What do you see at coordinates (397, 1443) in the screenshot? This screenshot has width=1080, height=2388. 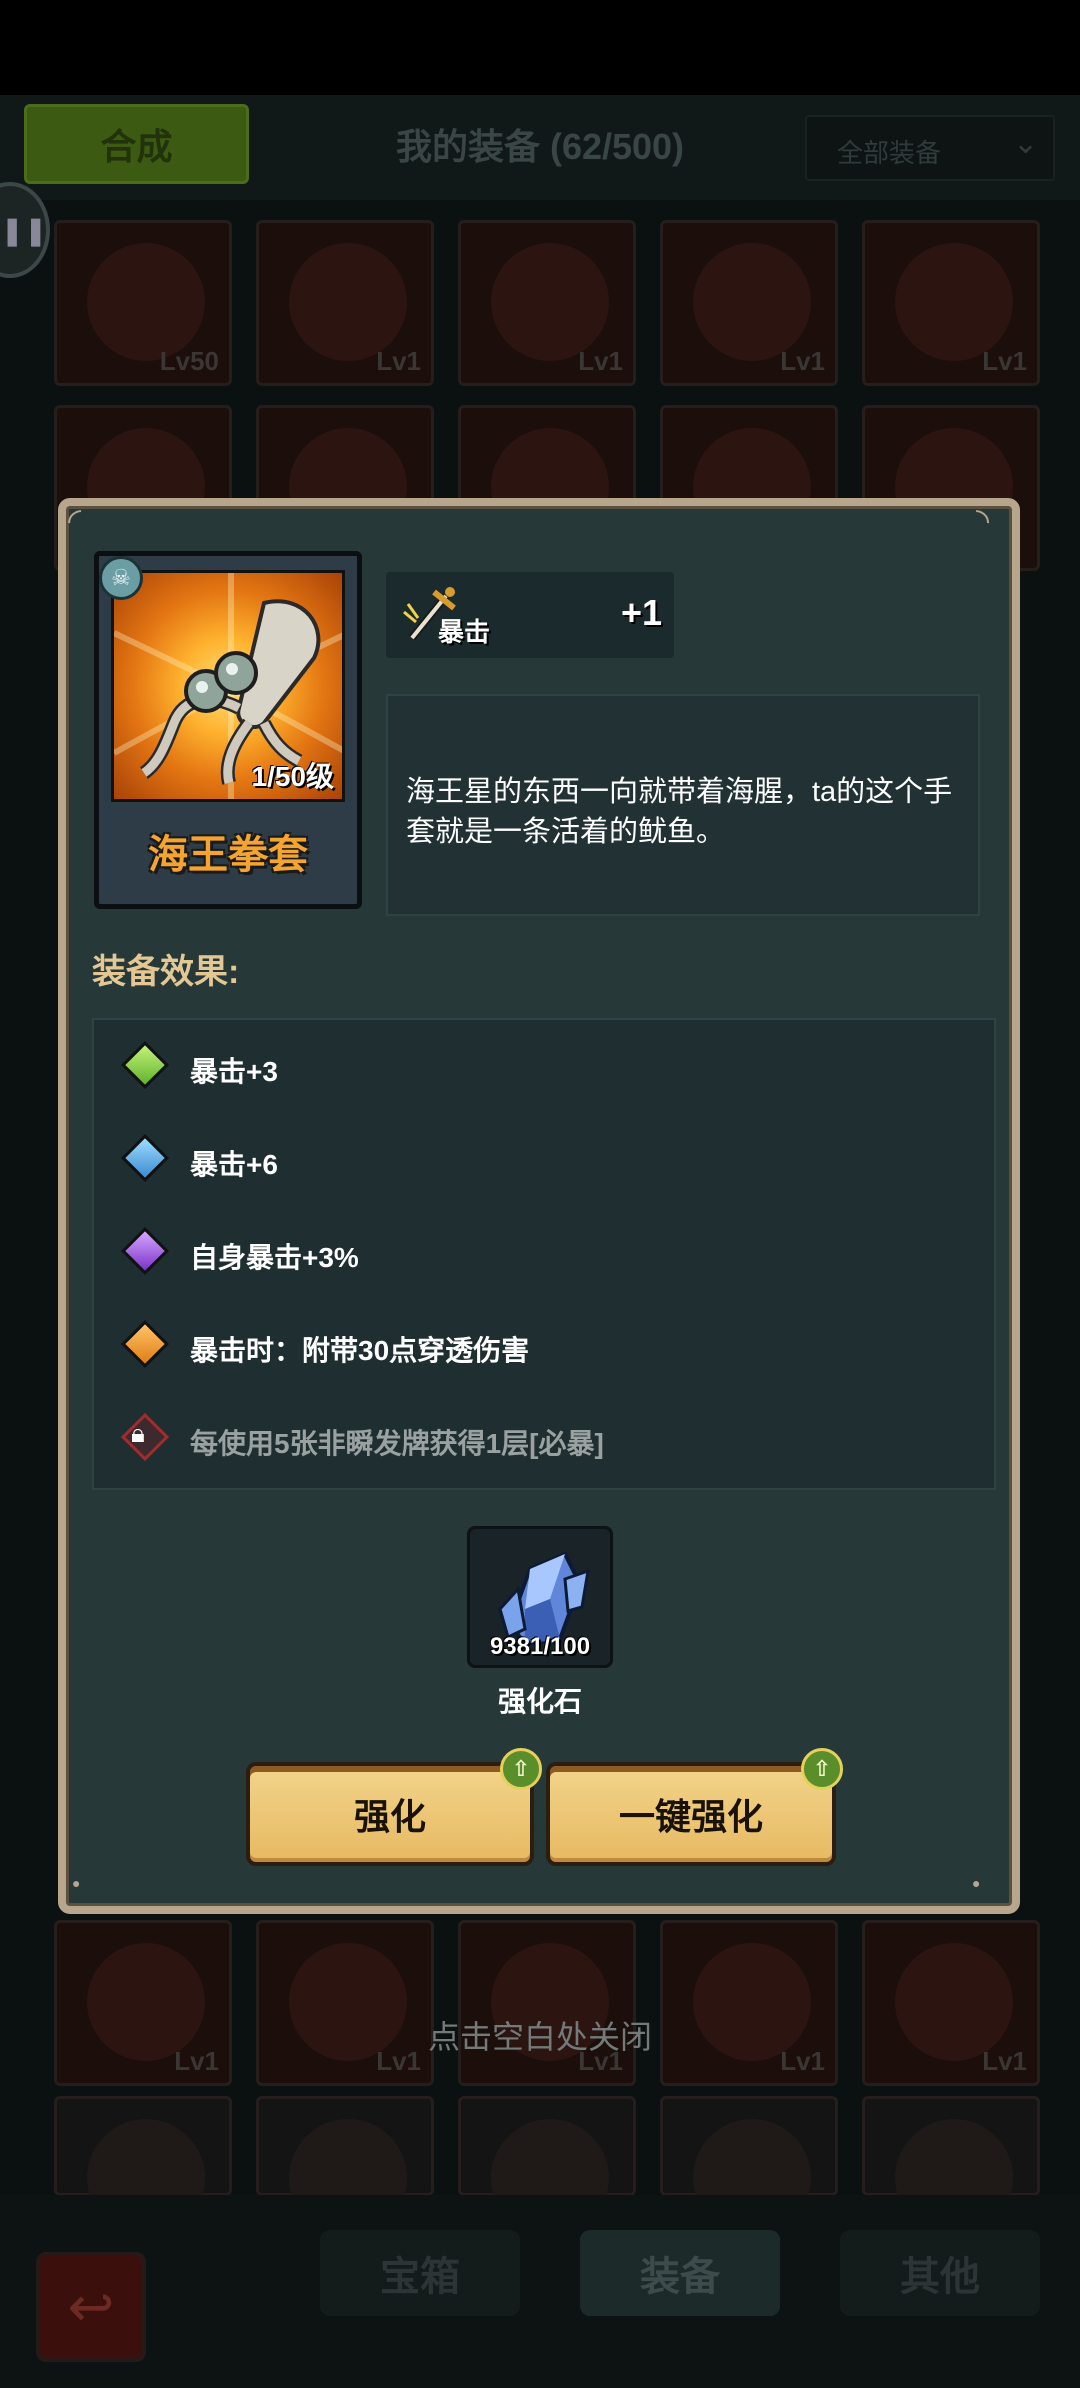 I see `effect-text: 每使用5张非瞬发牌获得1层[必暴]` at bounding box center [397, 1443].